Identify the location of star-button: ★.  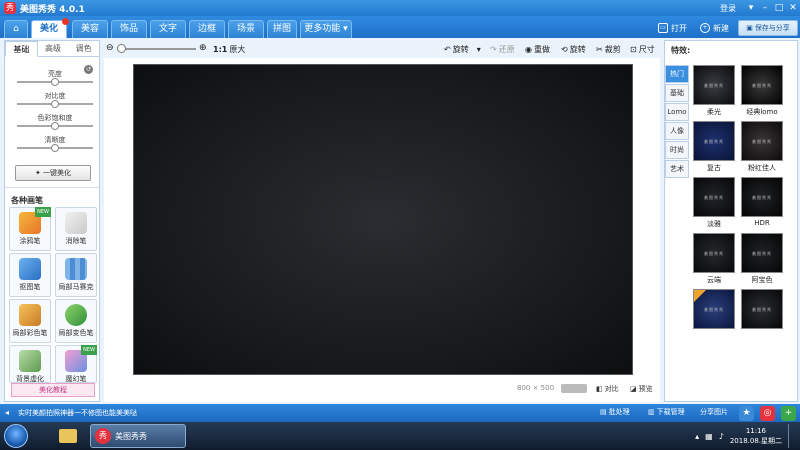
(746, 413).